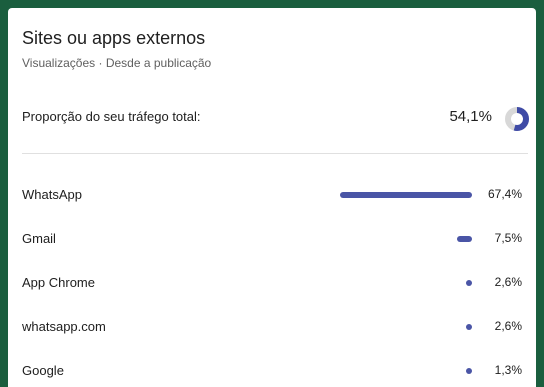 This screenshot has height=387, width=544. I want to click on list-item-value: 7,5%, so click(508, 238).